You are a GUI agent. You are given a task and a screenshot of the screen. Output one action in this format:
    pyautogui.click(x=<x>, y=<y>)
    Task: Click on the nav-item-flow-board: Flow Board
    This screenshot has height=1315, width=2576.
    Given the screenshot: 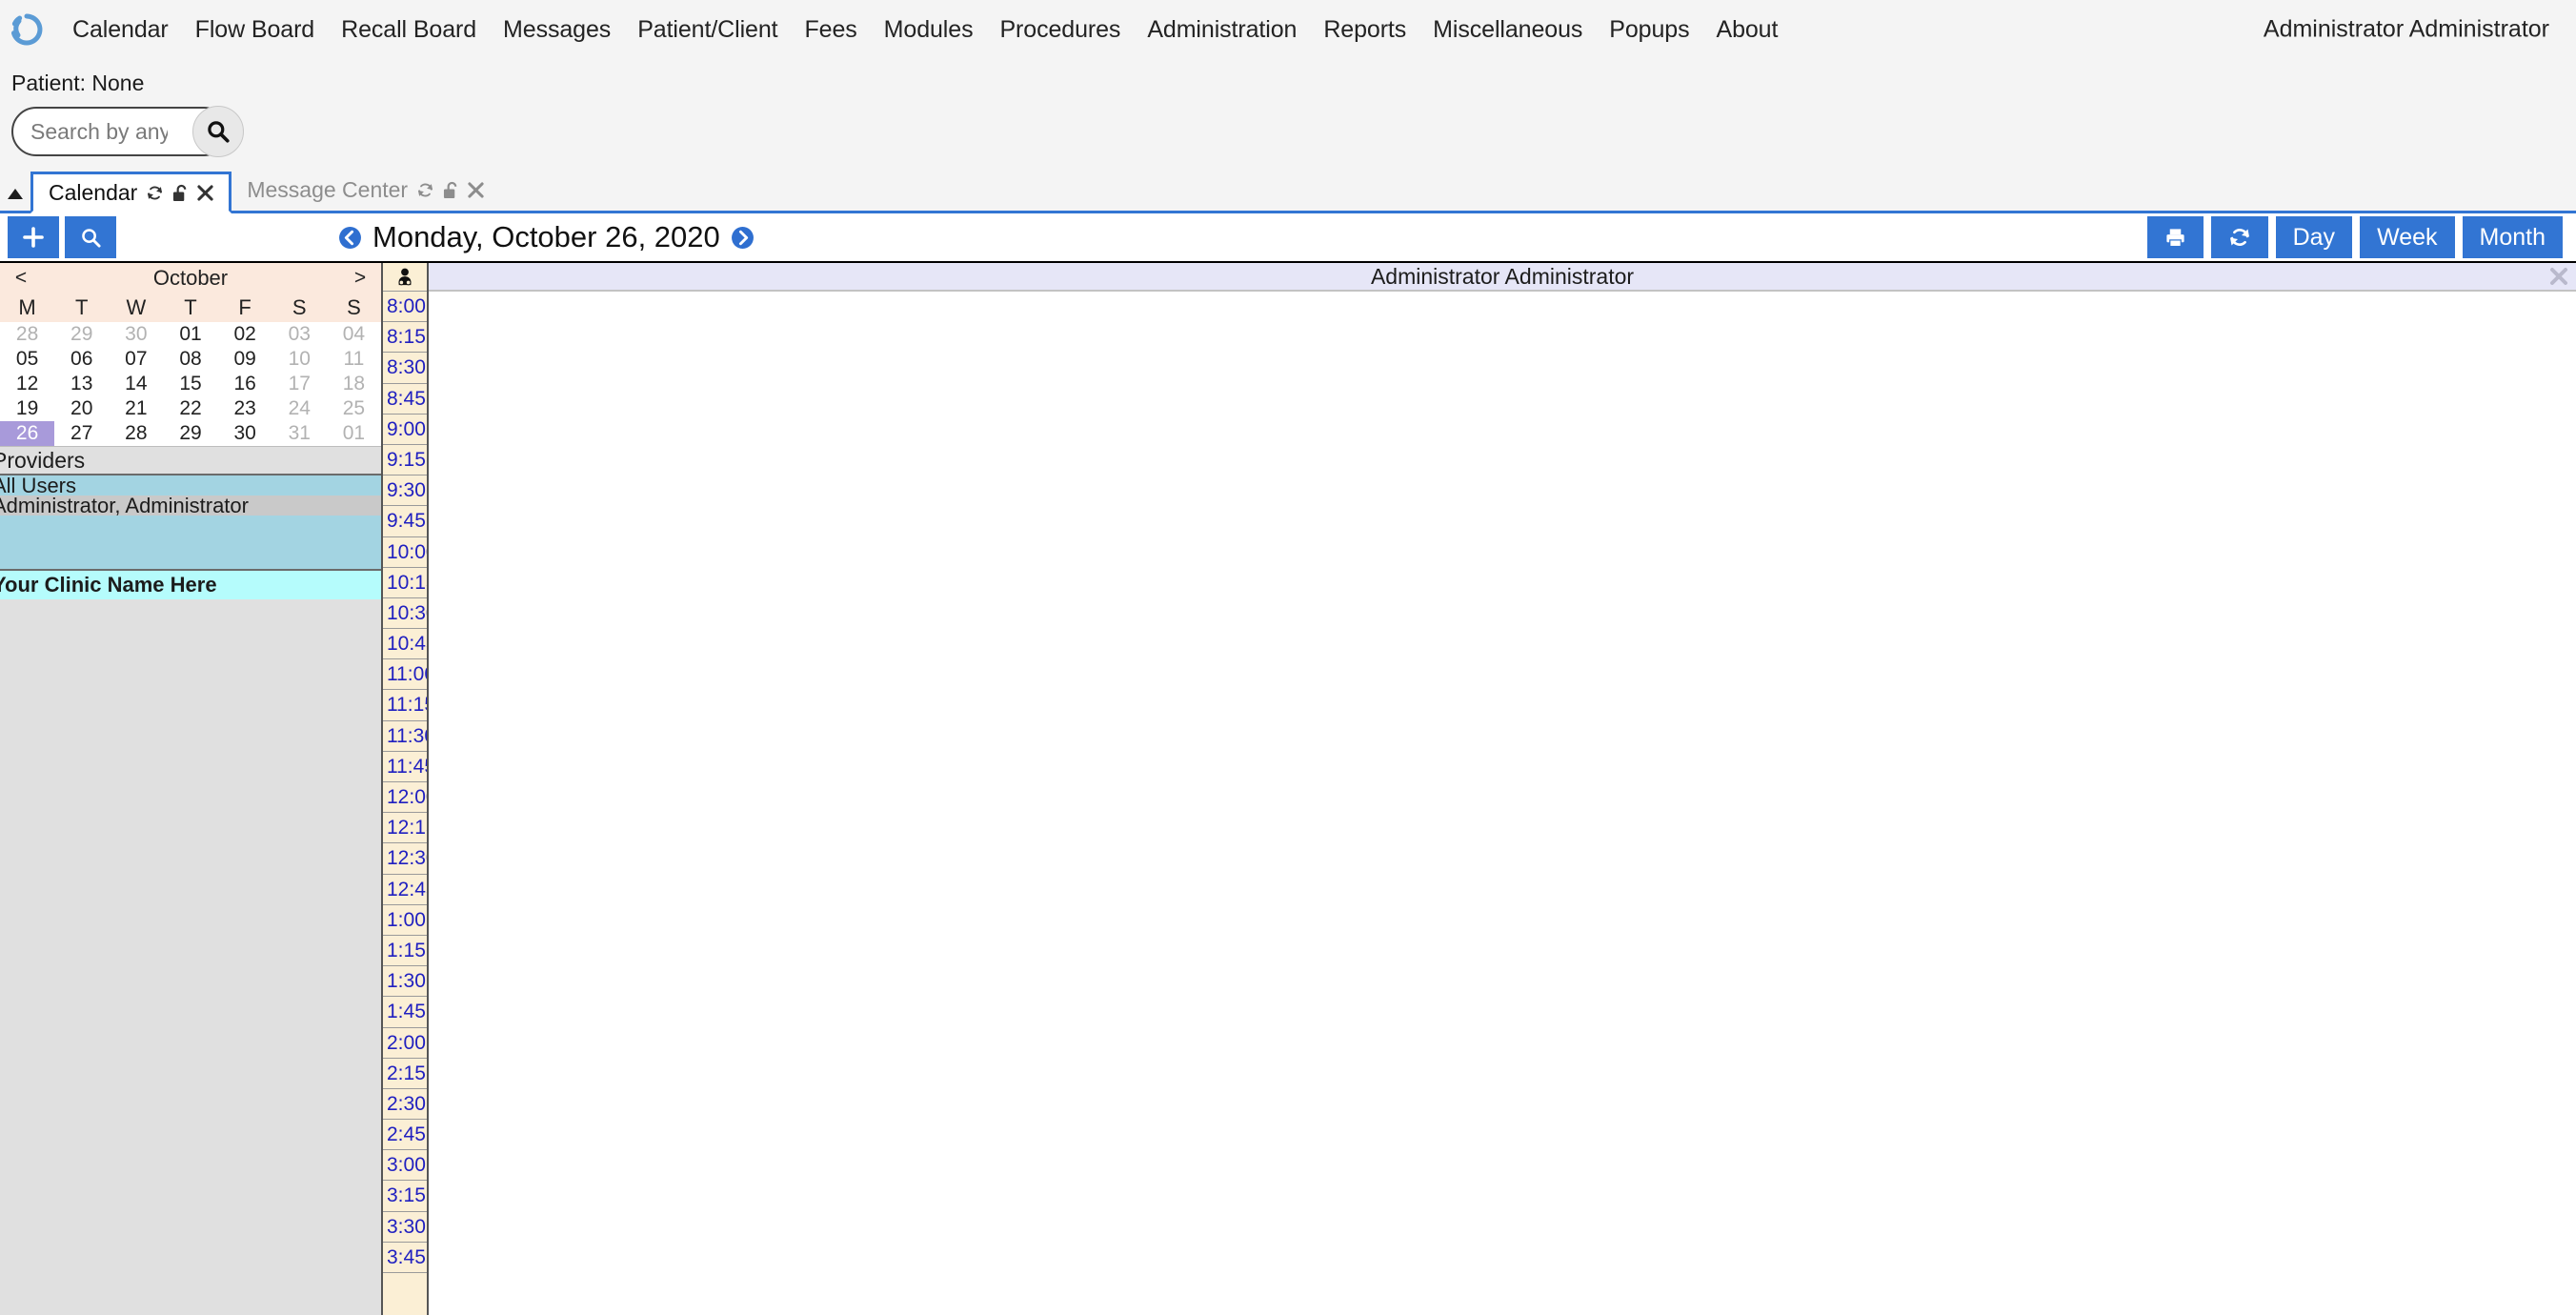 What is the action you would take?
    pyautogui.click(x=255, y=30)
    